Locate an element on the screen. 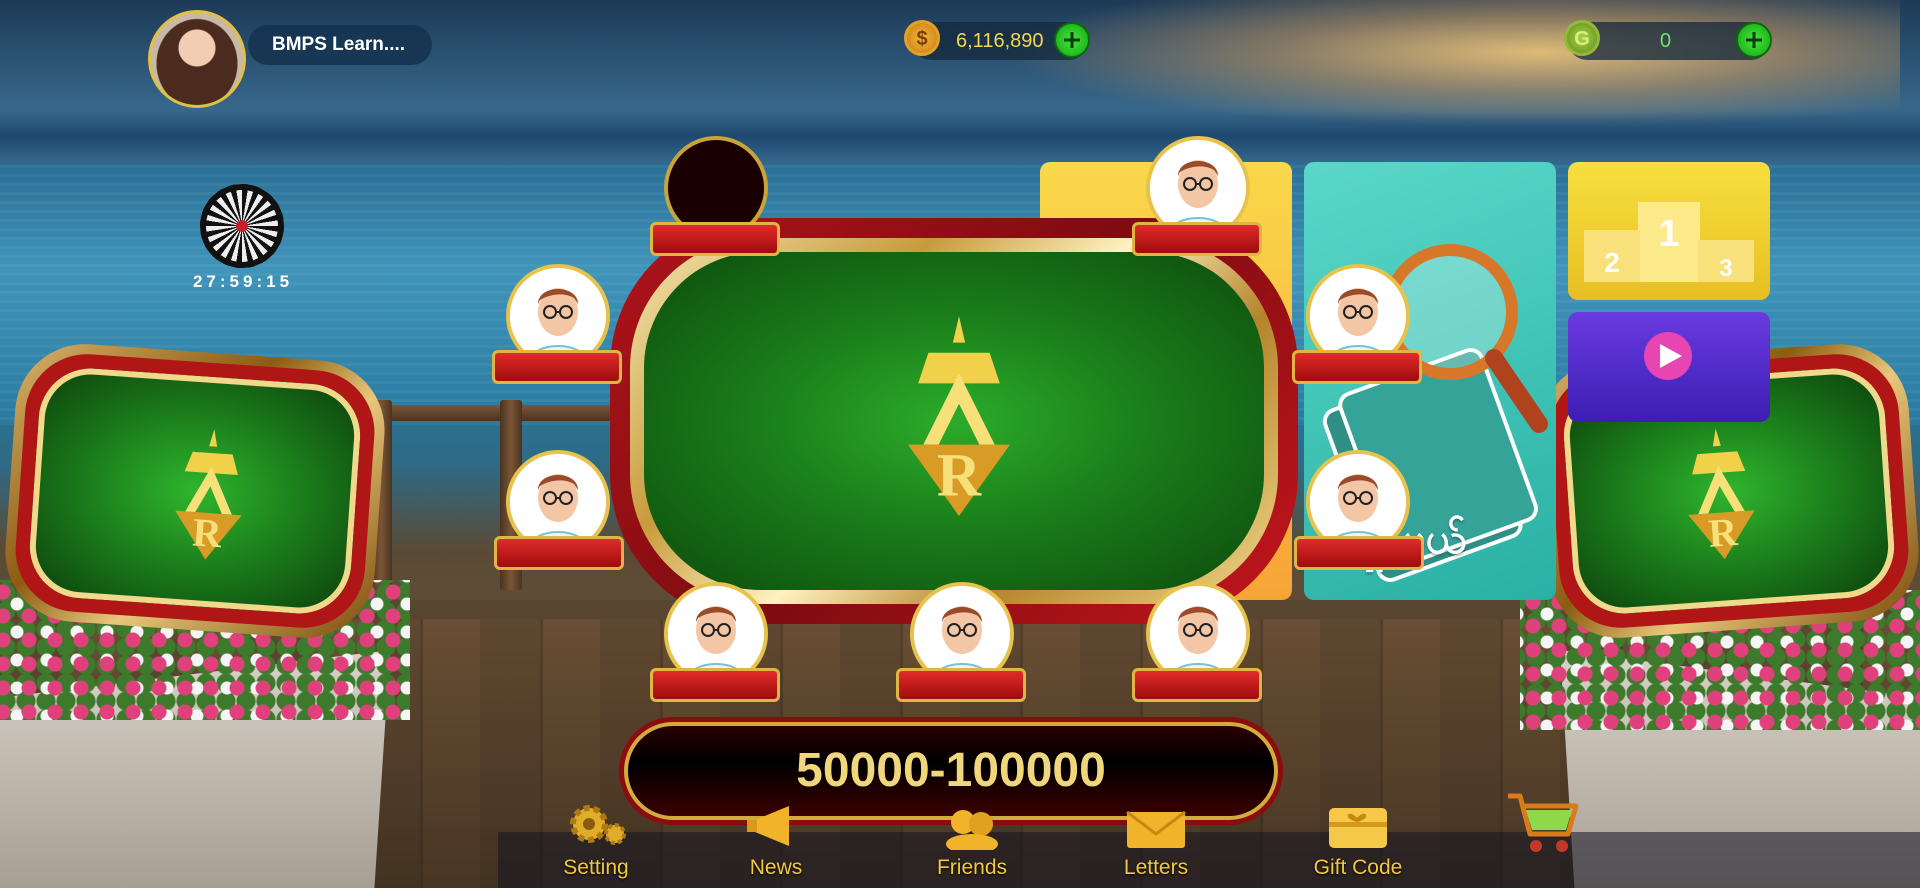 The width and height of the screenshot is (1920, 888). play-icon is located at coordinates (1668, 356).